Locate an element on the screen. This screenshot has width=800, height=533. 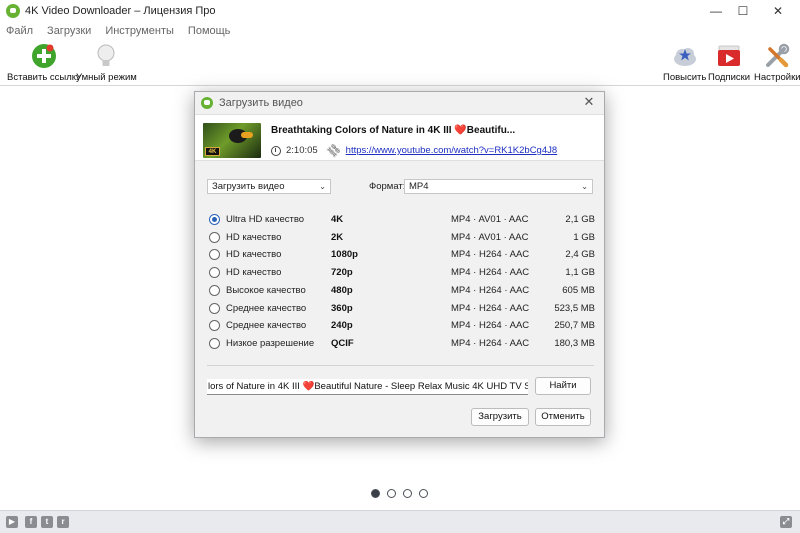
menu-file: Файл is located at coordinates (19, 31).